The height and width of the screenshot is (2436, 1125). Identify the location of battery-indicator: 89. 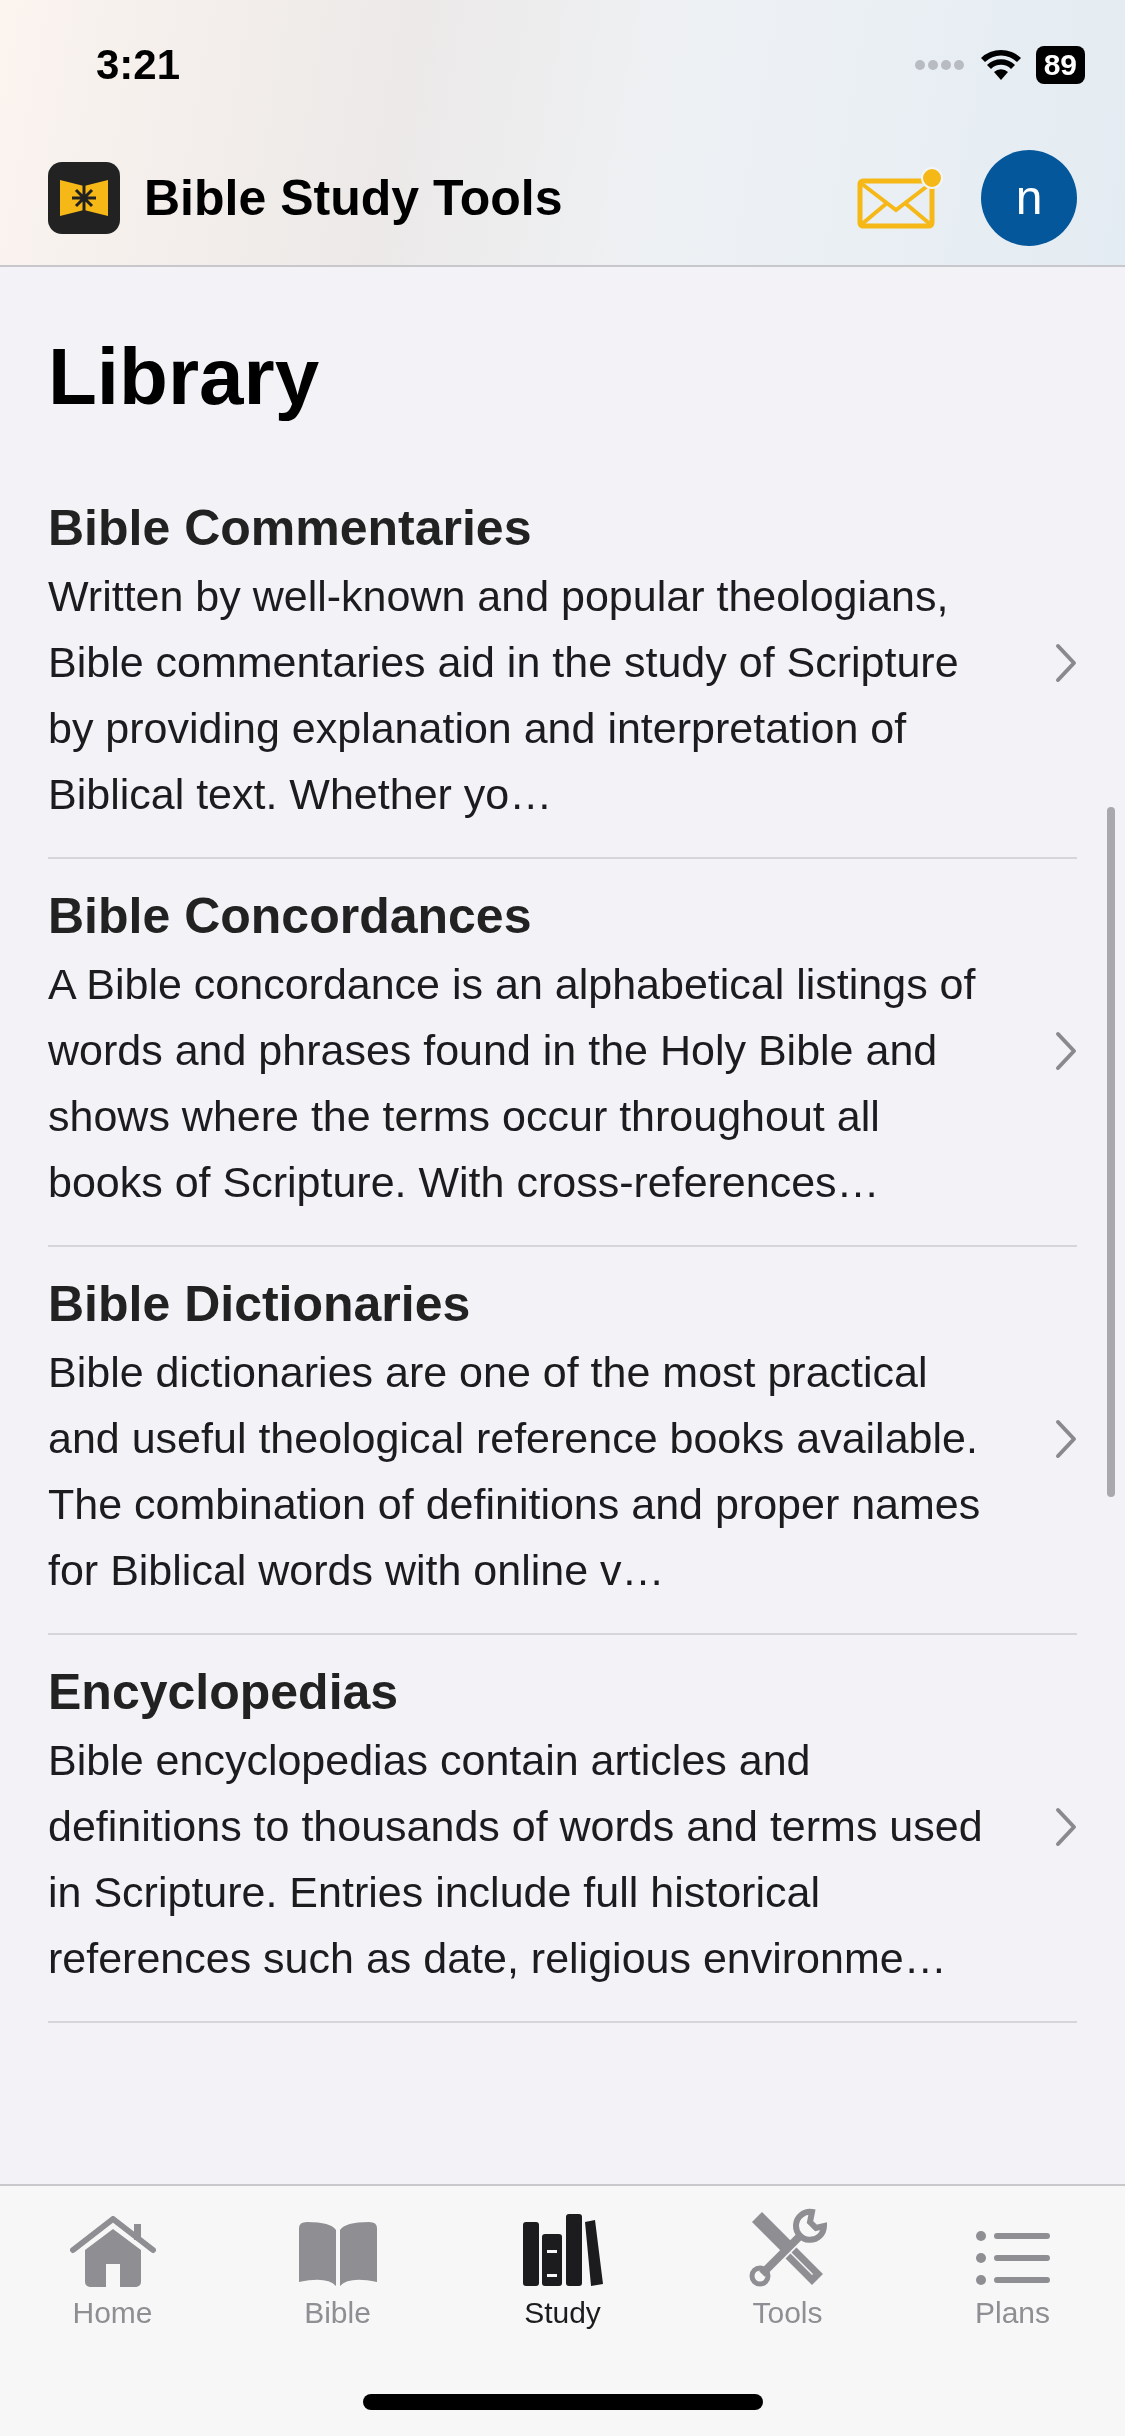
(1060, 65).